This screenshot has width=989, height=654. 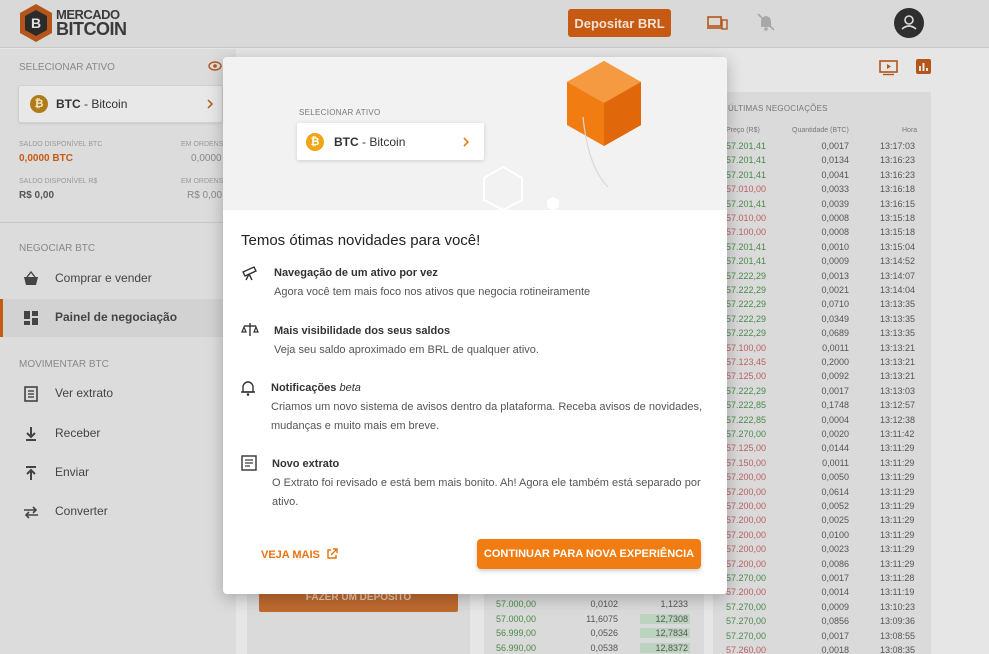 What do you see at coordinates (364, 142) in the screenshot?
I see `preview-sep: -` at bounding box center [364, 142].